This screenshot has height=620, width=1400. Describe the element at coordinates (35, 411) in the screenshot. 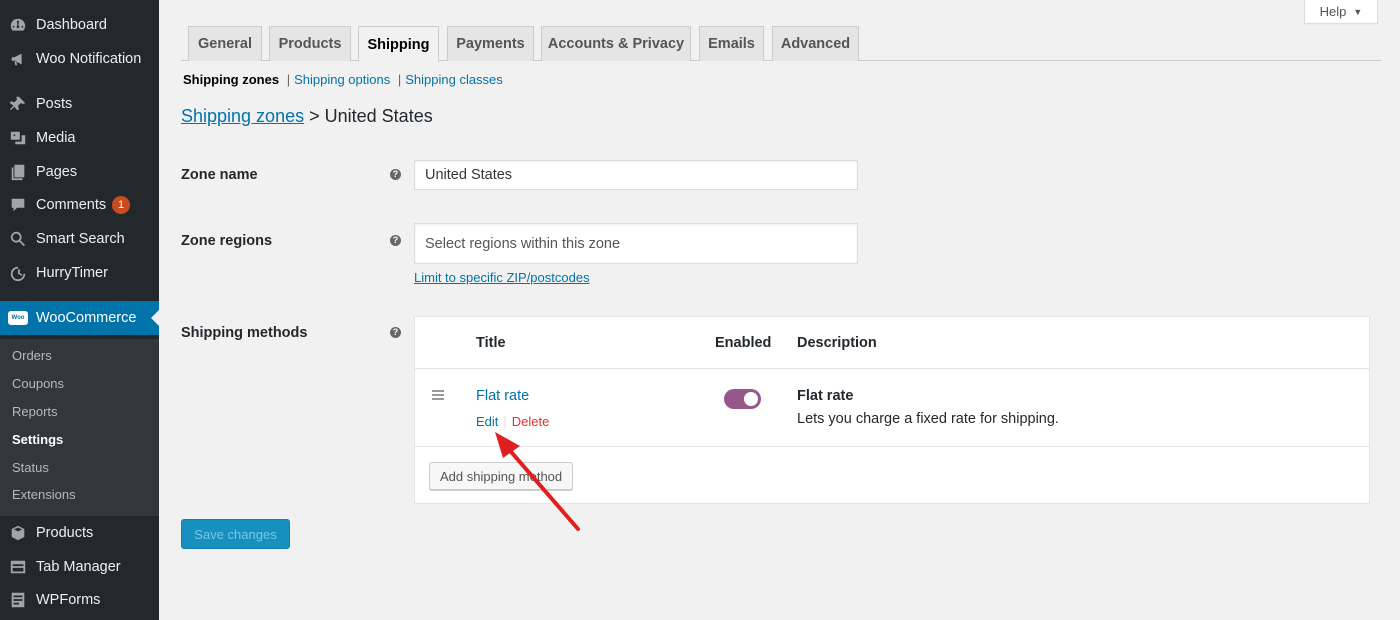

I see `submenu-item-reports: Reports` at that location.